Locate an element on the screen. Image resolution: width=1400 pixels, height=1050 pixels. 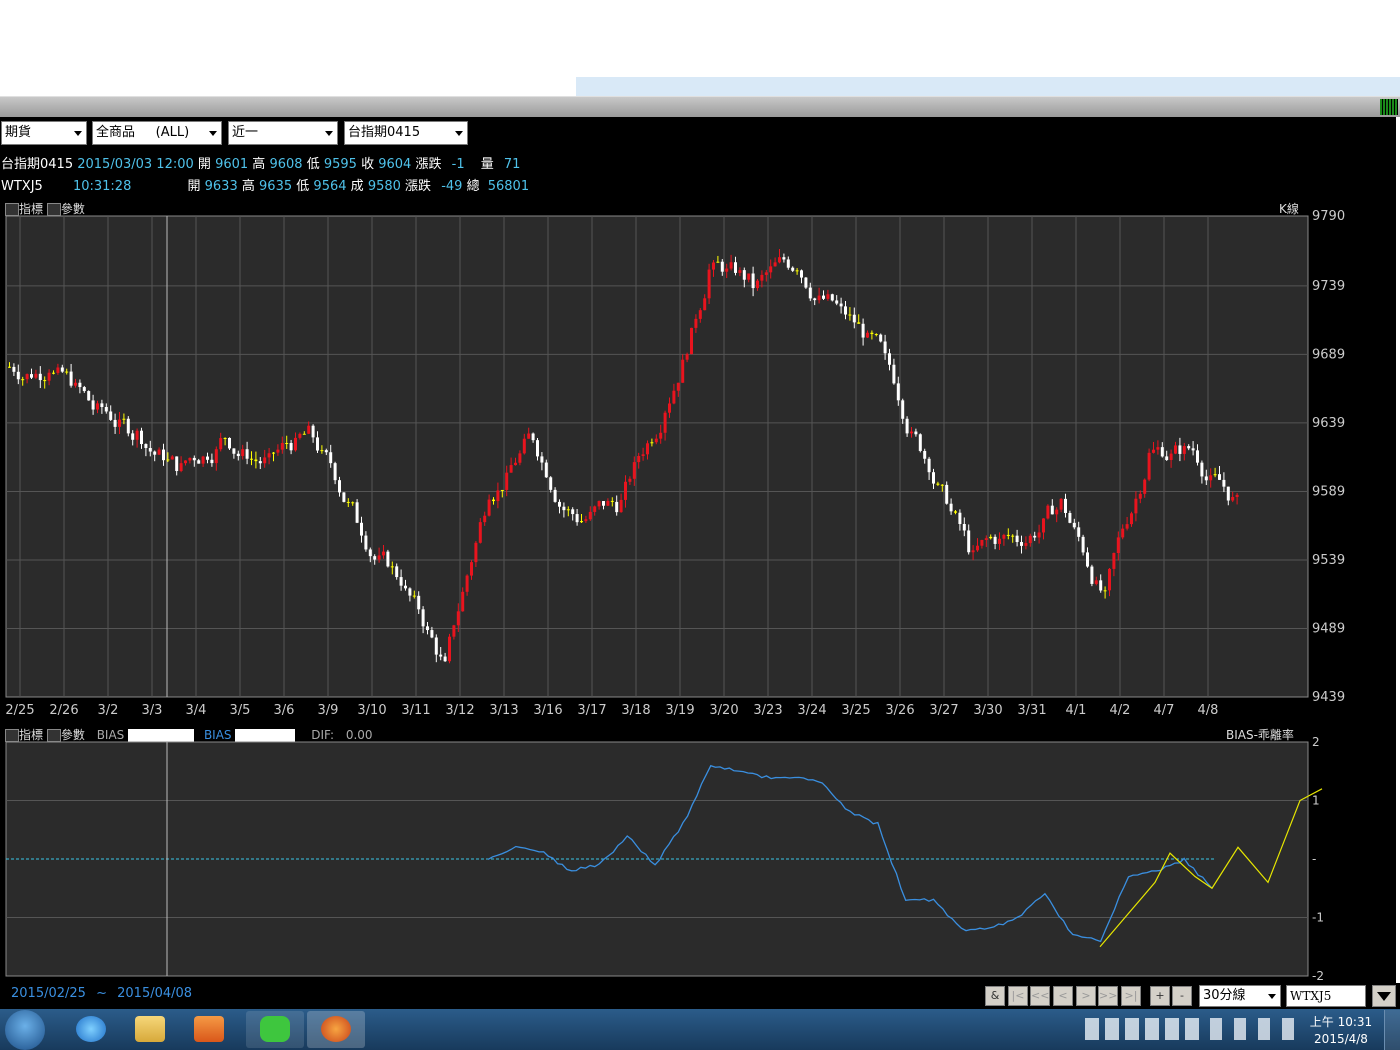
bias2-value-box is located at coordinates (265, 735).